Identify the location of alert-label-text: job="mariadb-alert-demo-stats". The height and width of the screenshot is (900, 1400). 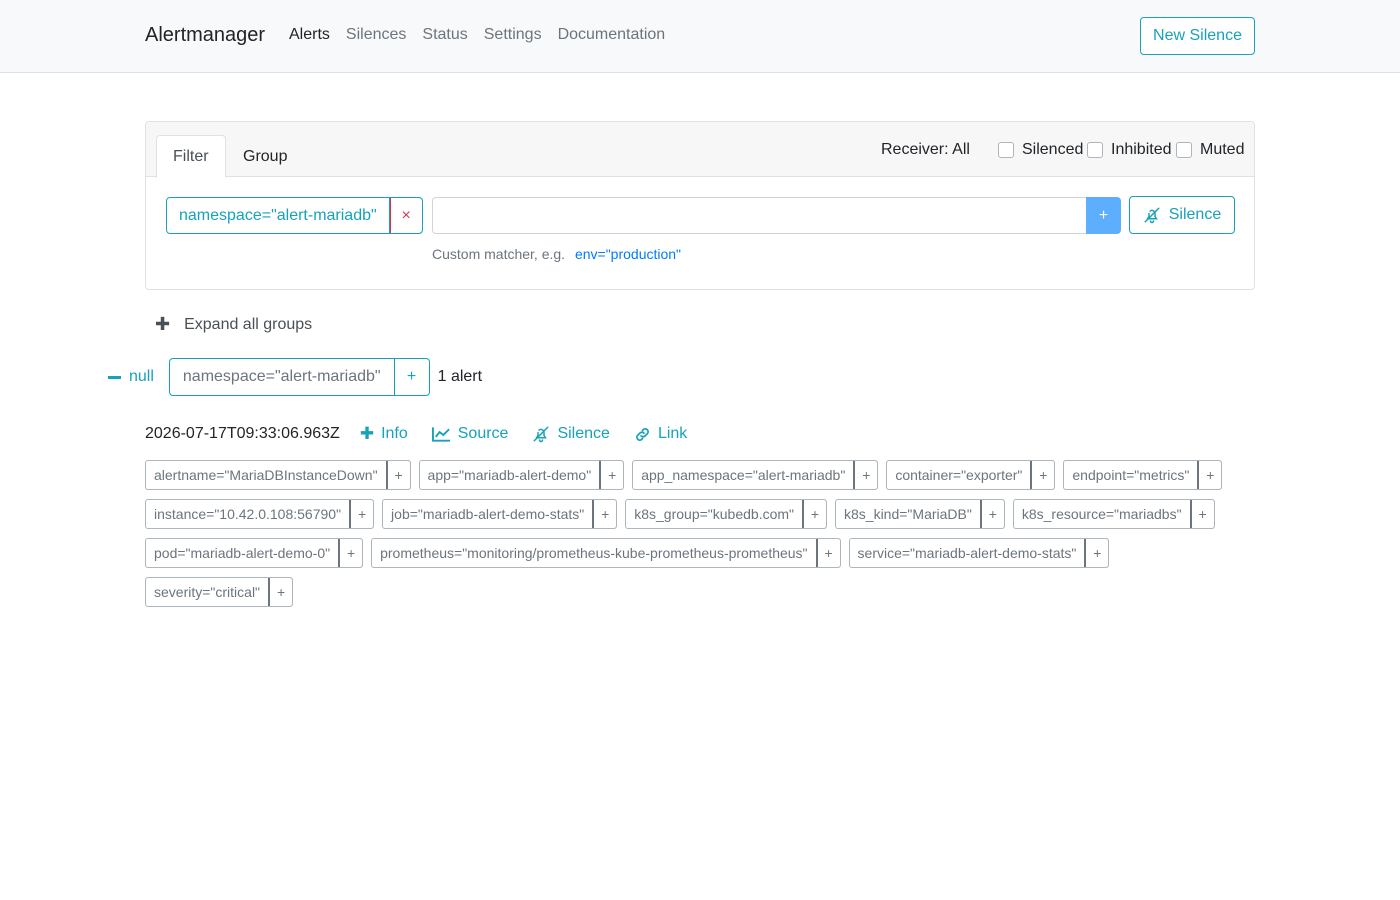
(488, 514).